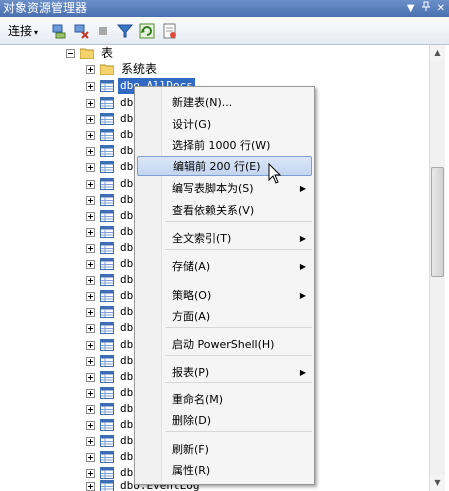  What do you see at coordinates (224, 31) in the screenshot?
I see `toolbar: 连接 ▾` at bounding box center [224, 31].